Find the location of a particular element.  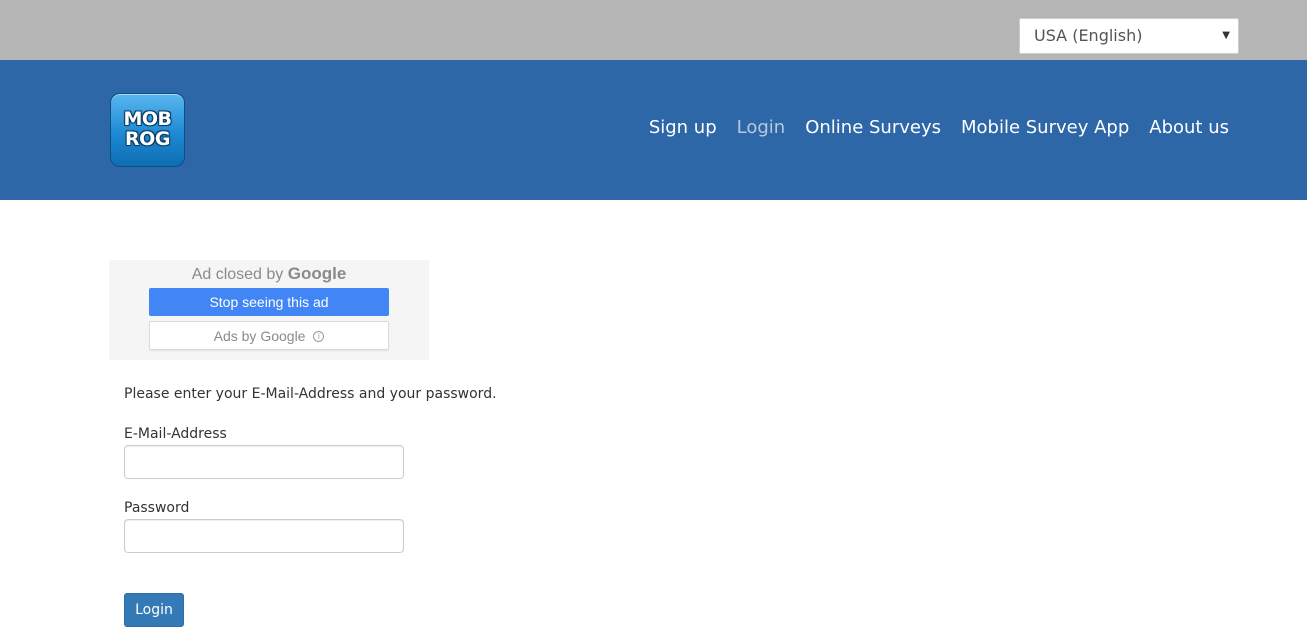

ads-by-google-button: Ads by Google i is located at coordinates (269, 335).